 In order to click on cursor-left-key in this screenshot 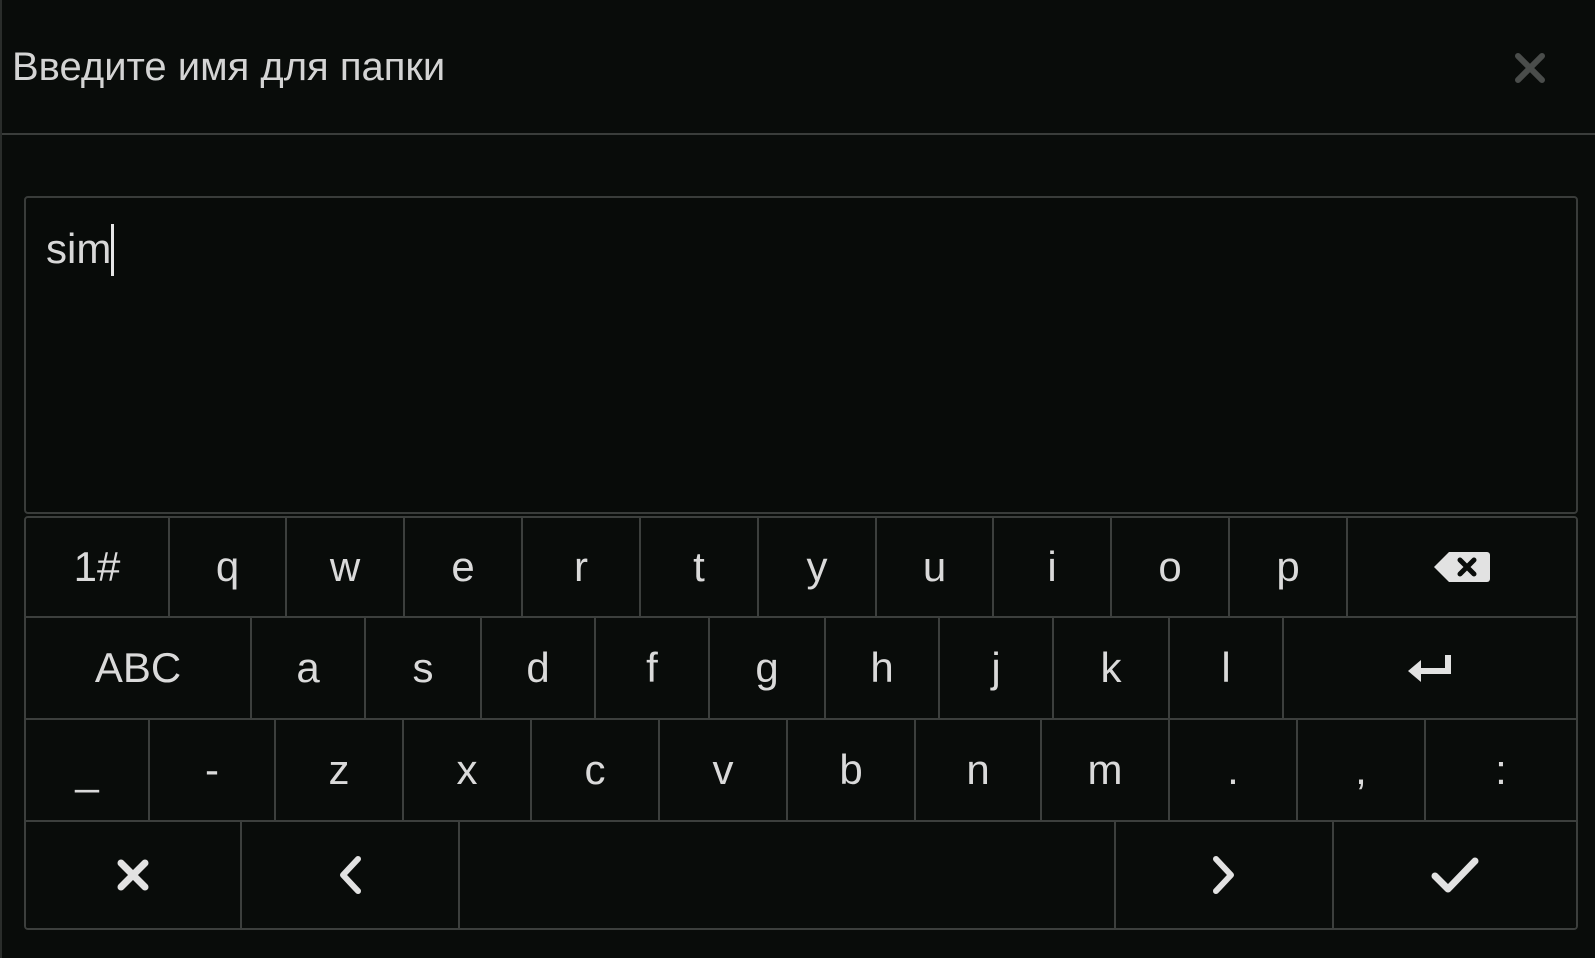, I will do `click(351, 875)`.